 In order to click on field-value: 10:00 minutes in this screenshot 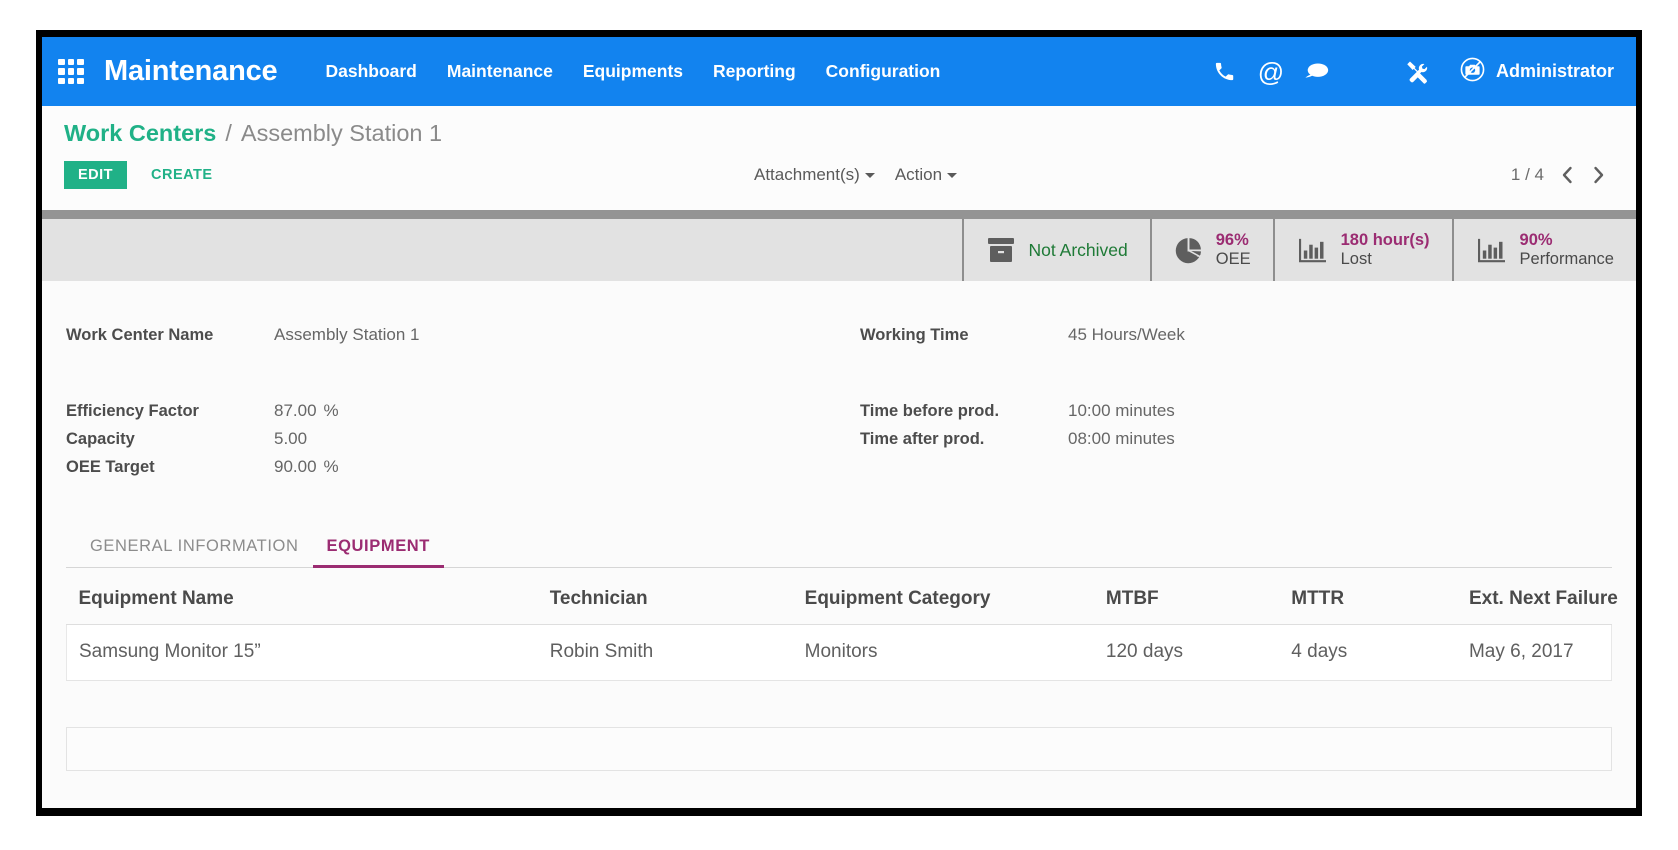, I will do `click(1121, 411)`.